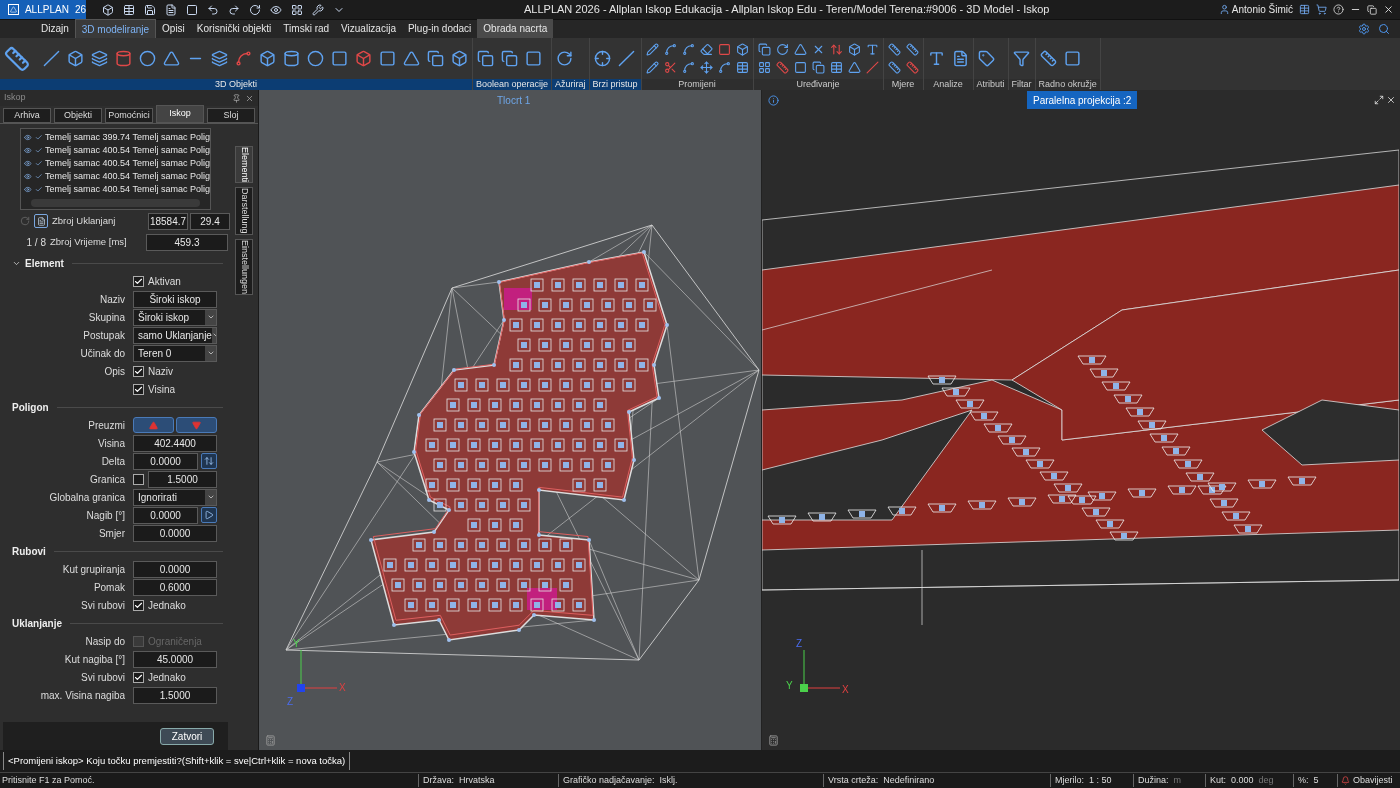 This screenshot has height=788, width=1400. What do you see at coordinates (1218, 780) in the screenshot?
I see `status-label: Kut:` at bounding box center [1218, 780].